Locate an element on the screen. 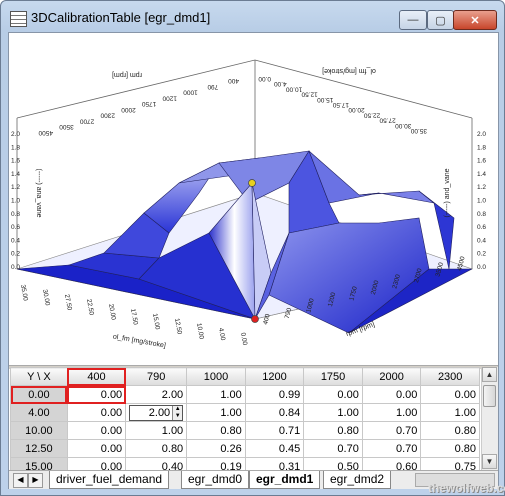  back-right-tick-label: 20.00 is located at coordinates (356, 109).